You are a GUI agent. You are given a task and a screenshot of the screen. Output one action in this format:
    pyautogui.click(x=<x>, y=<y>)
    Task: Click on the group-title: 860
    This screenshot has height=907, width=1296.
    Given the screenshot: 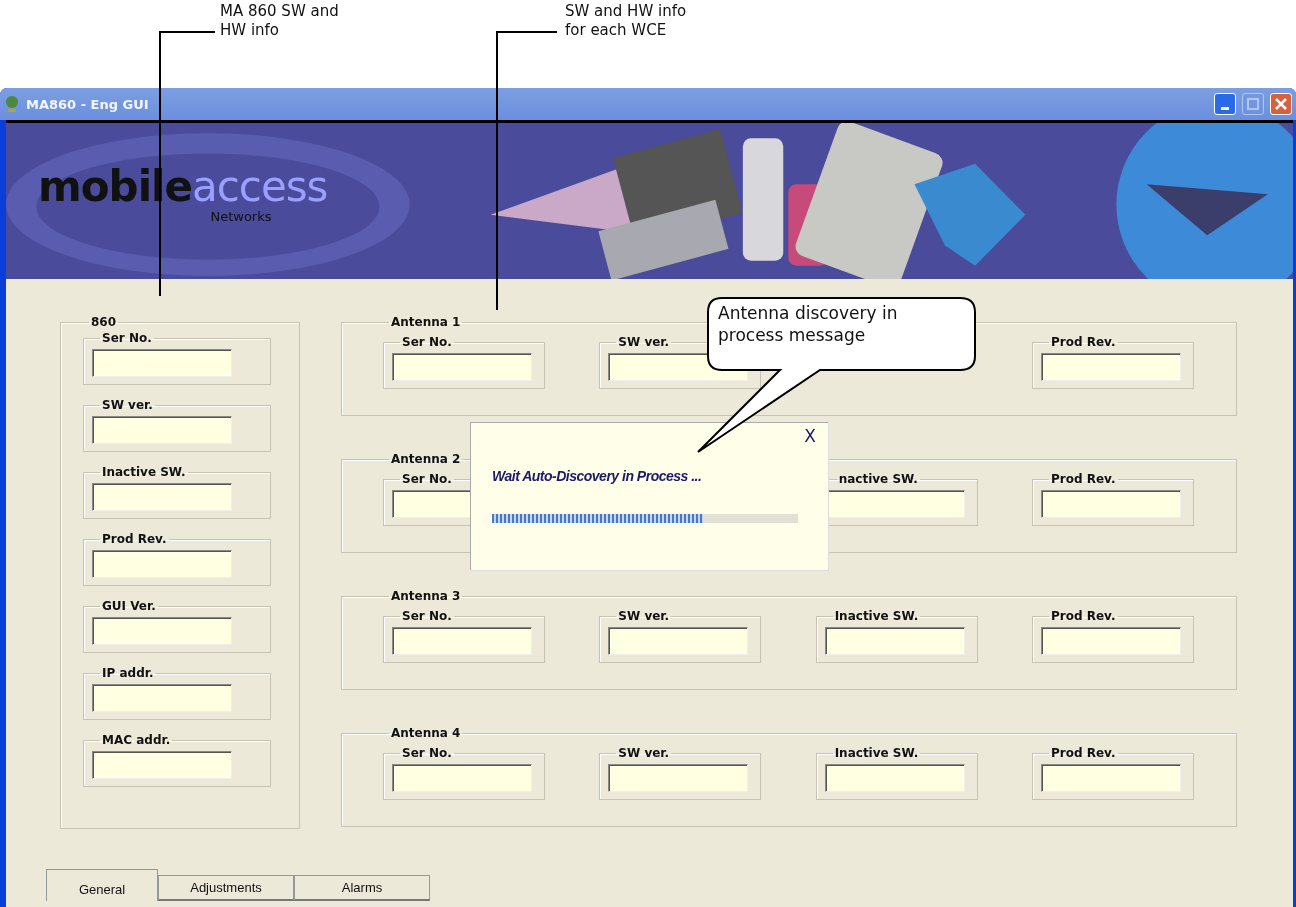 What is the action you would take?
    pyautogui.click(x=104, y=322)
    